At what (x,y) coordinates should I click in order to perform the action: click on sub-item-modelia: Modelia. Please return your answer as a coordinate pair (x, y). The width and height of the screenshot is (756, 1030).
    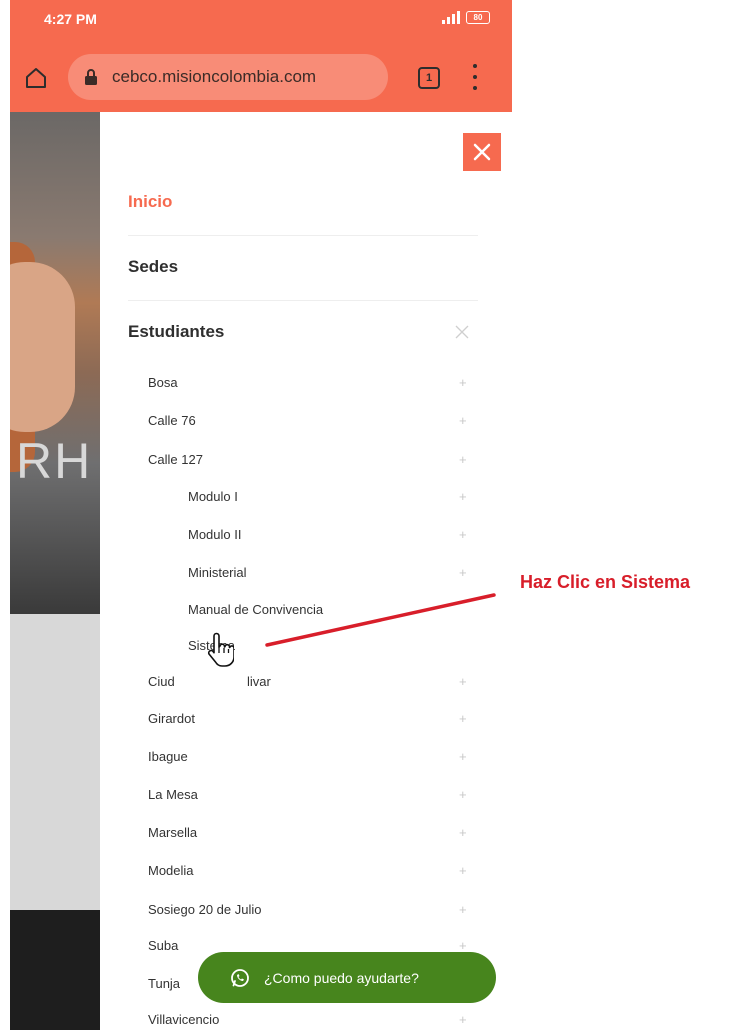
    Looking at the image, I should click on (171, 870).